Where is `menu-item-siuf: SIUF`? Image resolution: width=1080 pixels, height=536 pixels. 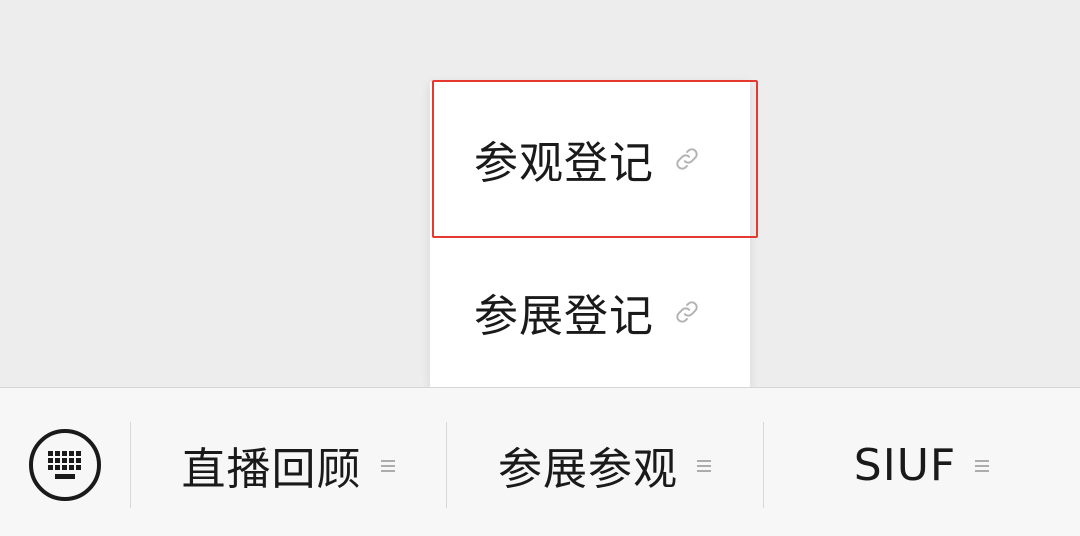 menu-item-siuf: SIUF is located at coordinates (922, 465).